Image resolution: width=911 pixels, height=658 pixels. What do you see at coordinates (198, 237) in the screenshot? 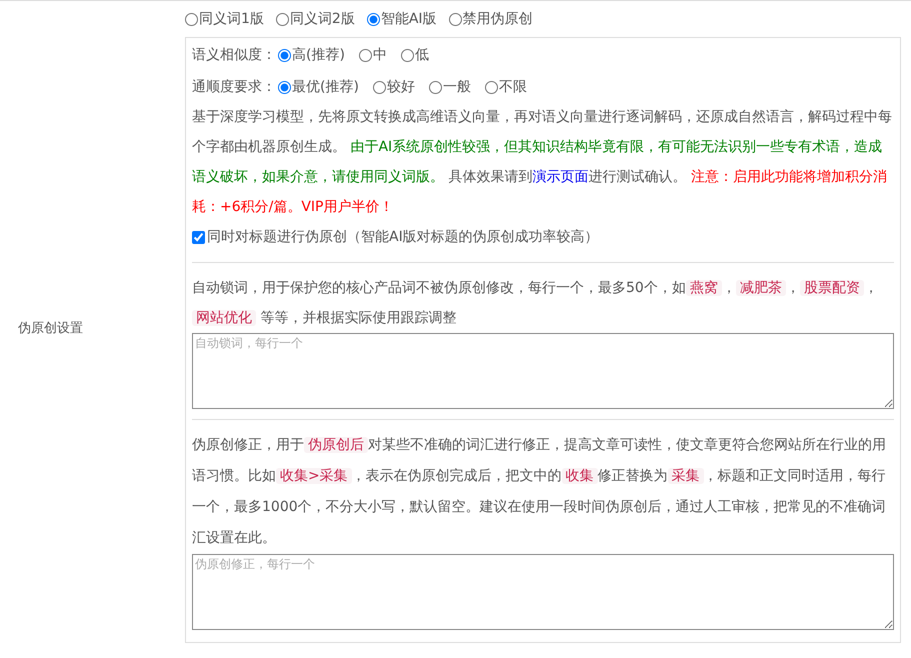
I see `checkbox` at bounding box center [198, 237].